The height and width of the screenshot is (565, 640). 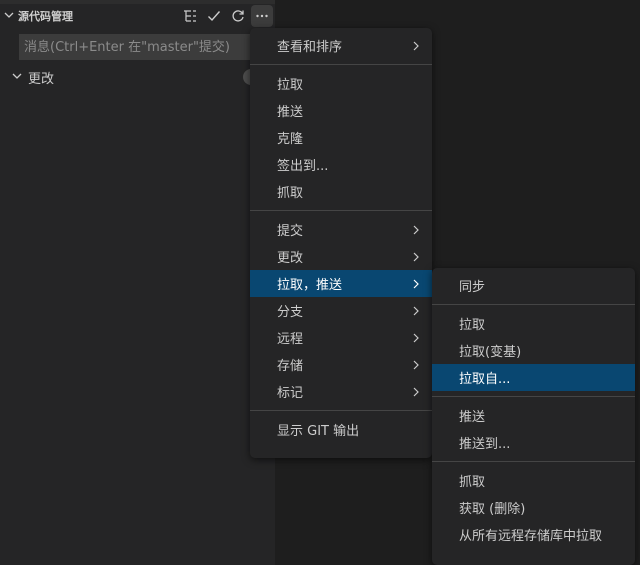 I want to click on menu-item-push: 推送, so click(x=341, y=110).